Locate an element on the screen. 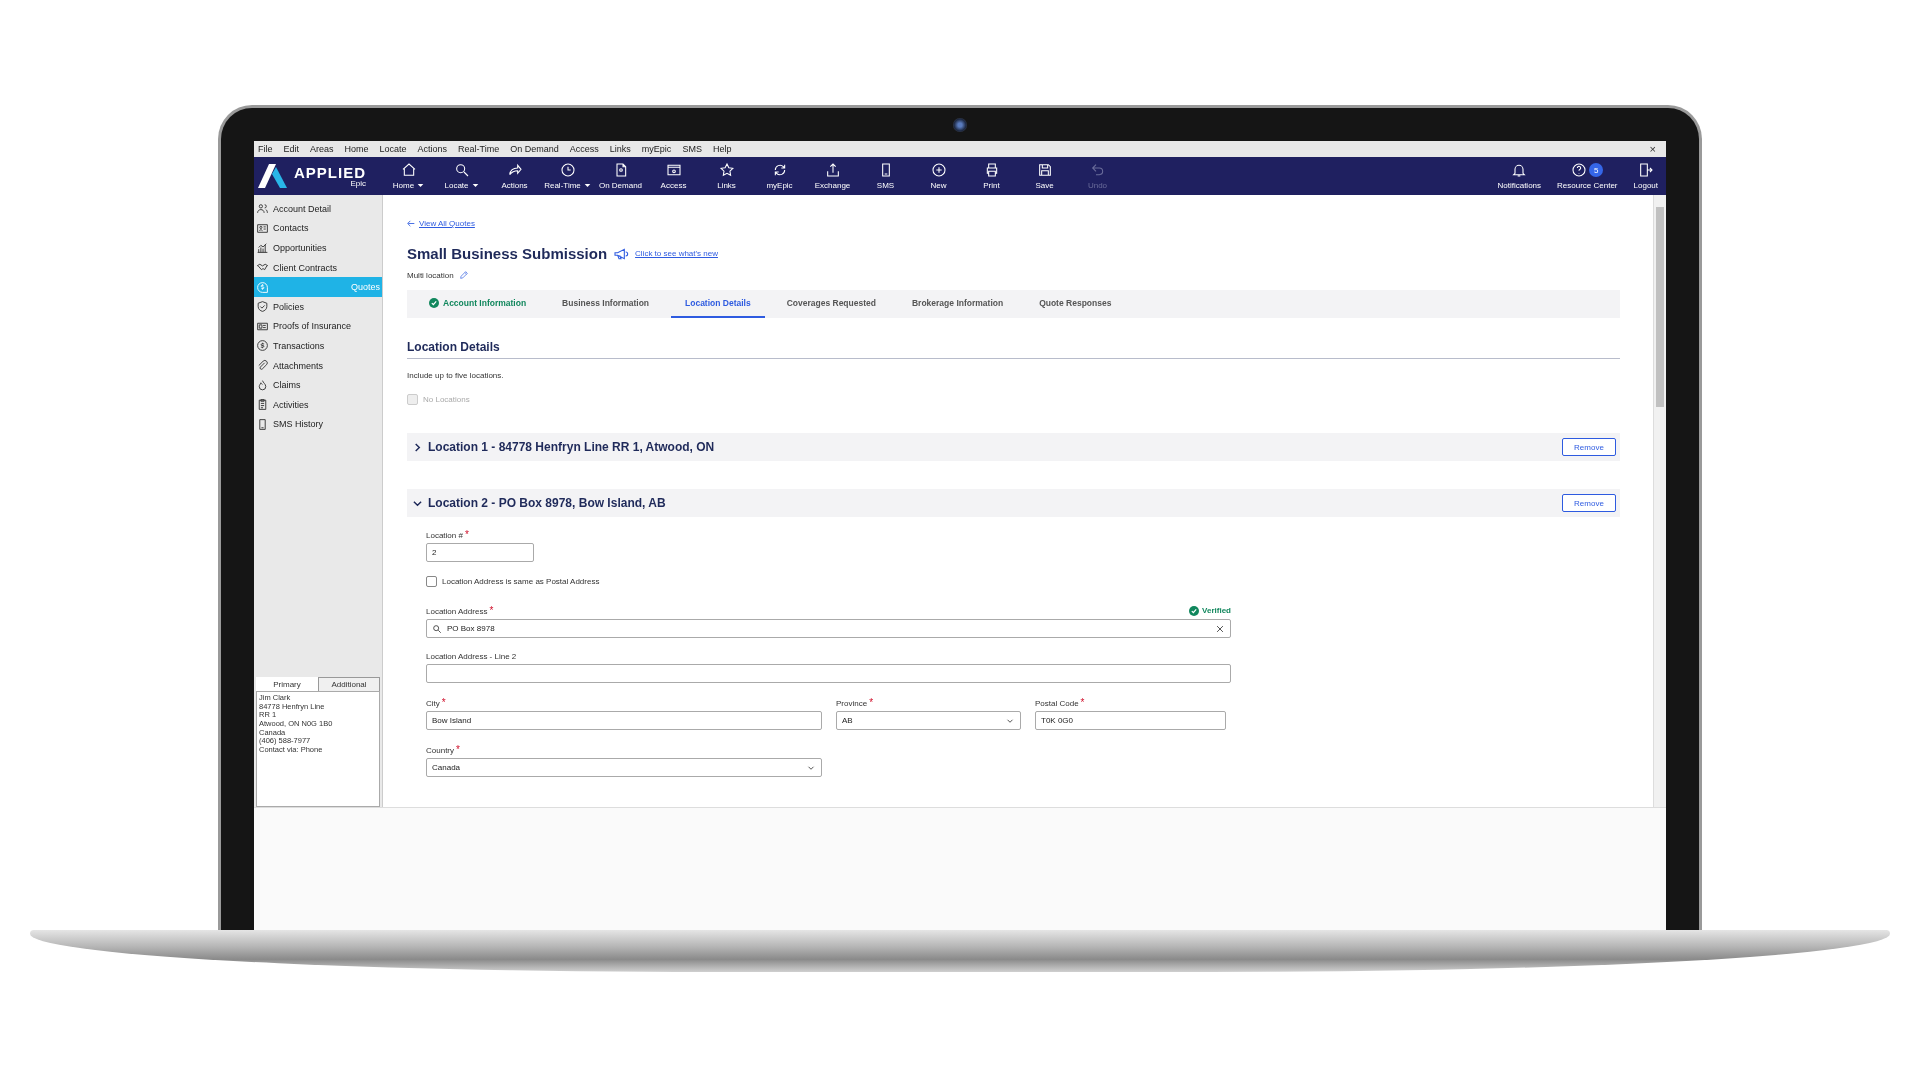 This screenshot has height=1080, width=1920. address-search-field: PO Box 8978 is located at coordinates (828, 628).